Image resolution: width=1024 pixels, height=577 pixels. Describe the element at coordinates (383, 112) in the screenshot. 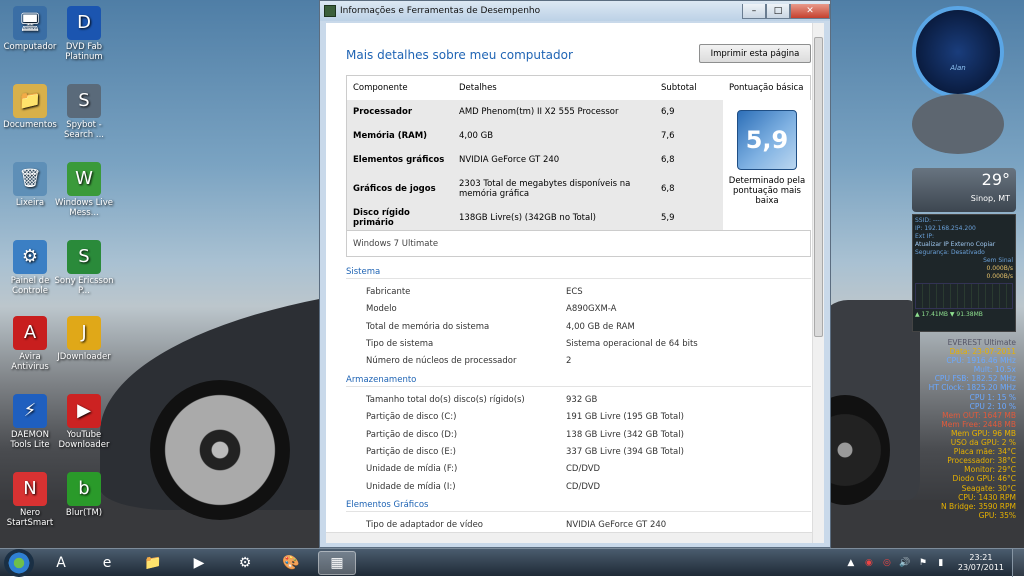

I see `cell-component: Processador` at that location.